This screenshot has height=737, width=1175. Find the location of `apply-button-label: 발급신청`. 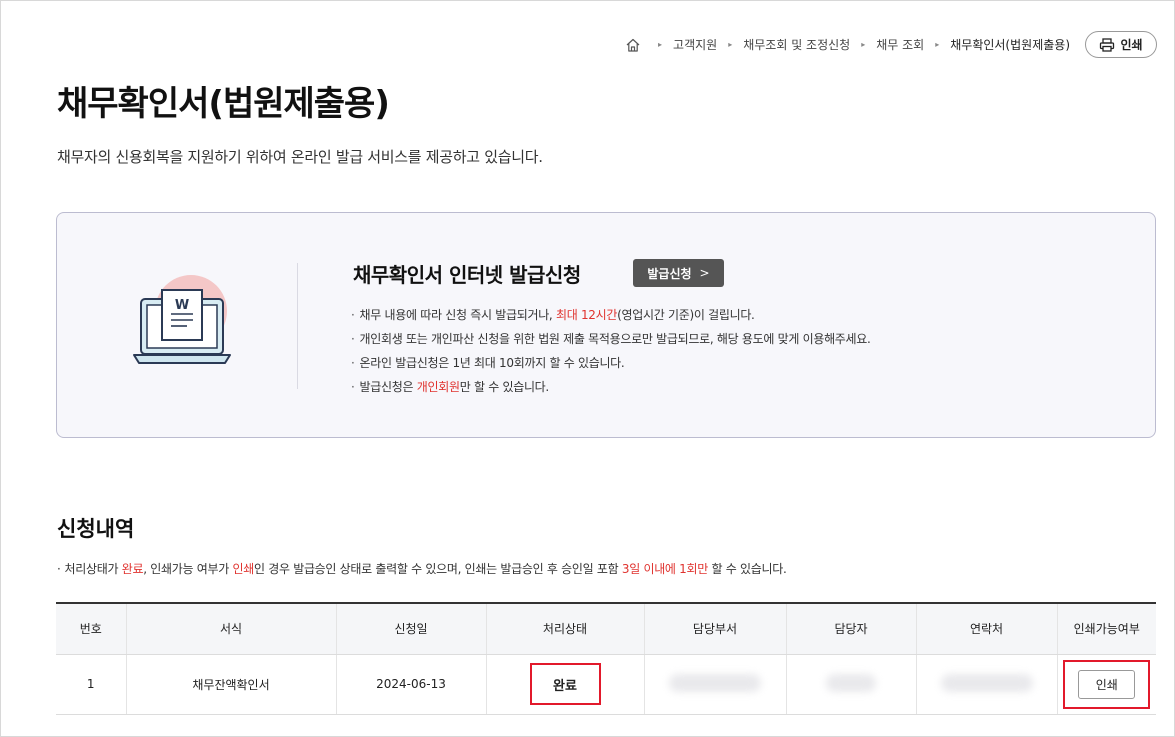

apply-button-label: 발급신청 is located at coordinates (669, 273).